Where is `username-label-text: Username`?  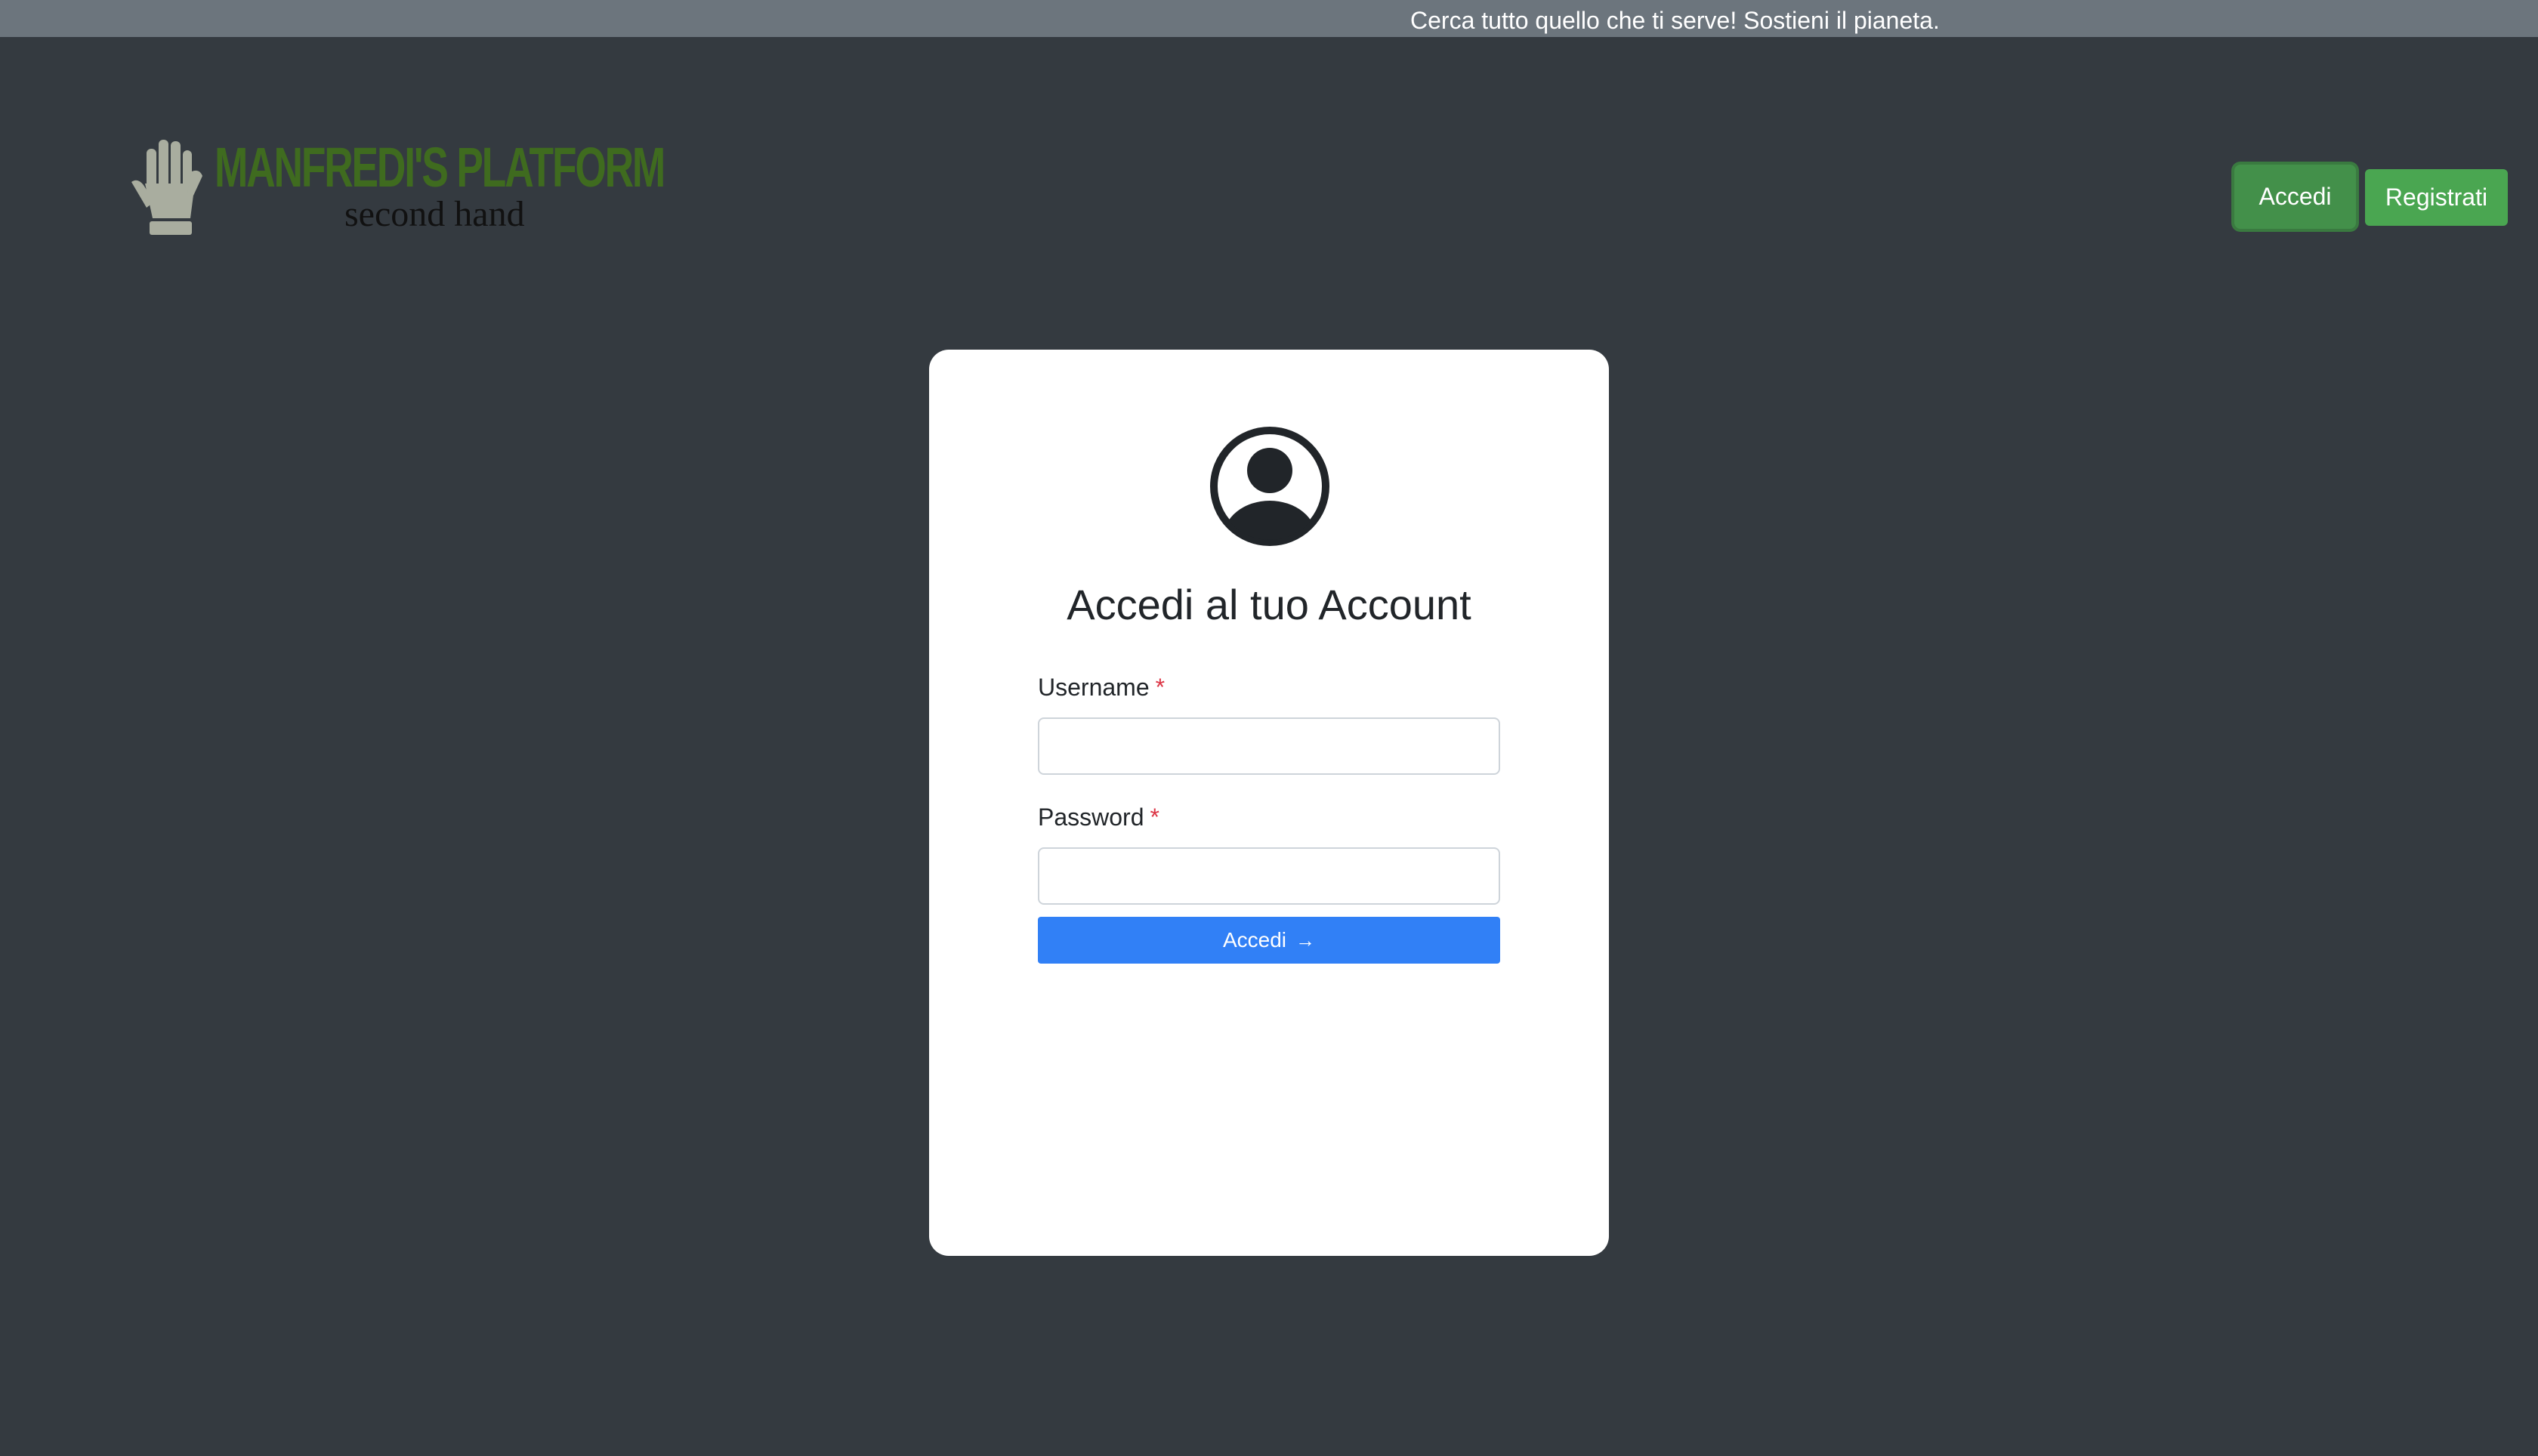 username-label-text: Username is located at coordinates (1094, 687).